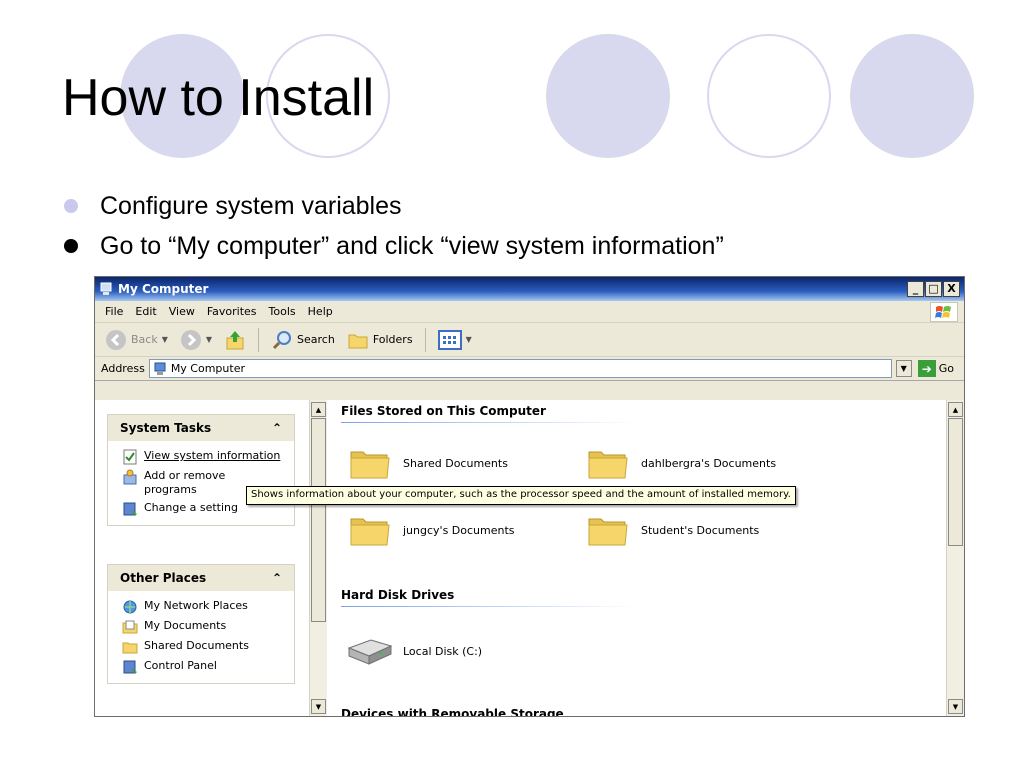 The image size is (1024, 768). Describe the element at coordinates (130, 457) in the screenshot. I see `system-info-icon` at that location.